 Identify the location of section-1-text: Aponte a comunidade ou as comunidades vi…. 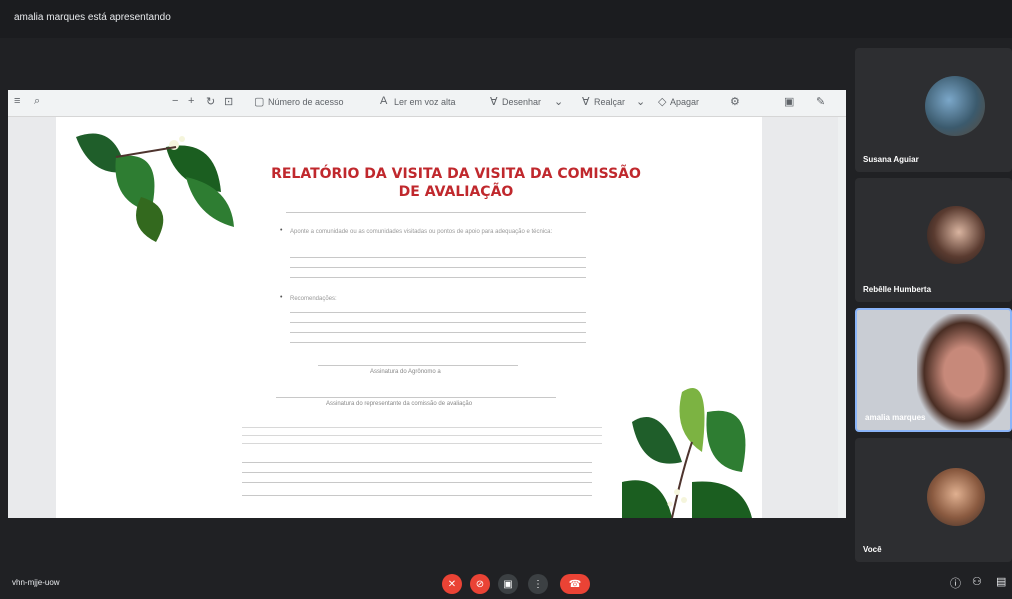
(421, 232).